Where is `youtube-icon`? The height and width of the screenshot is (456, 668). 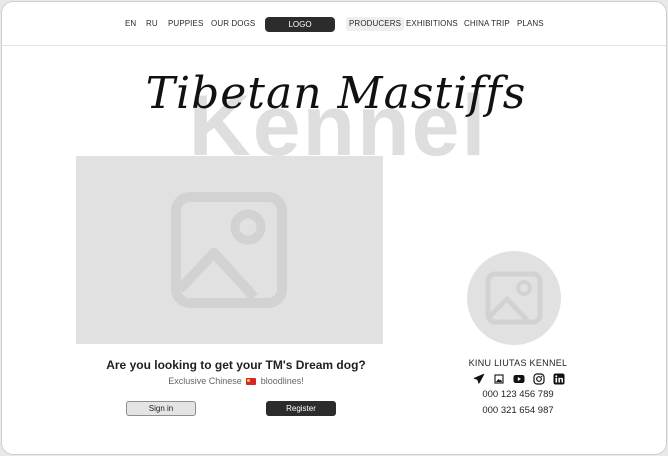
youtube-icon is located at coordinates (519, 379).